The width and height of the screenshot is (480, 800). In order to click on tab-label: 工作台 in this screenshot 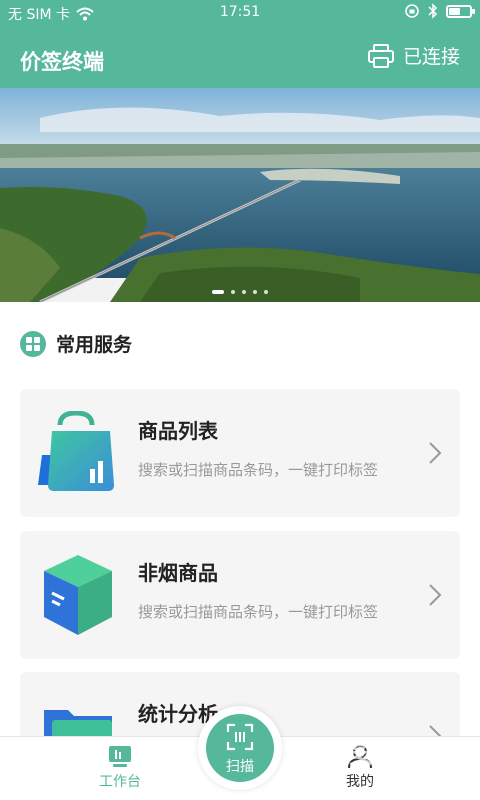, I will do `click(120, 782)`.